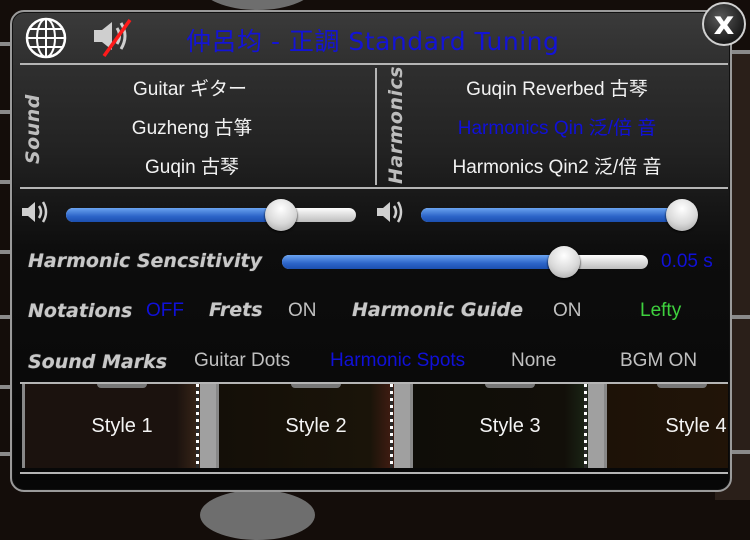  I want to click on style-label: Style 3, so click(510, 426).